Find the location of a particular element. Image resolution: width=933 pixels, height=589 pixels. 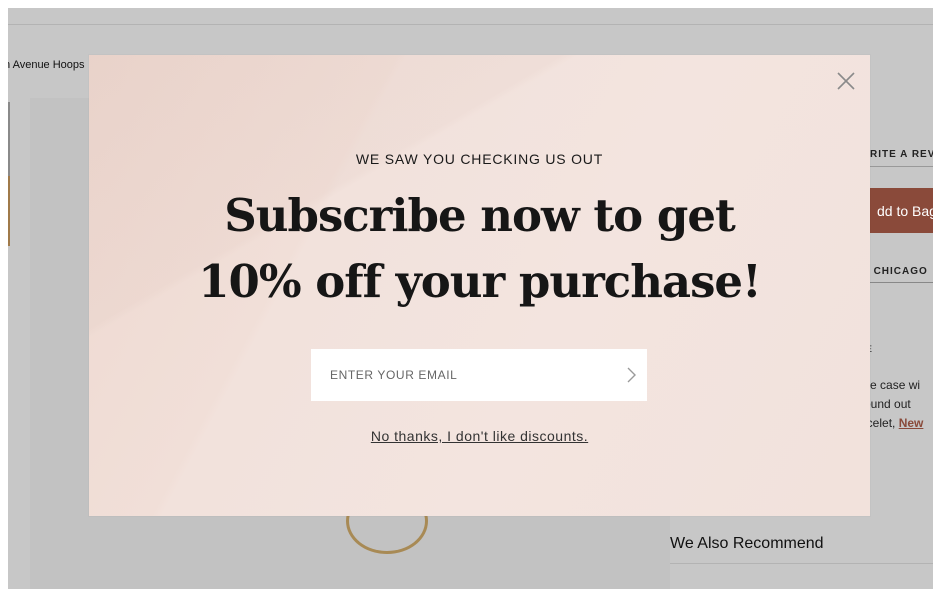

email-form is located at coordinates (479, 375).